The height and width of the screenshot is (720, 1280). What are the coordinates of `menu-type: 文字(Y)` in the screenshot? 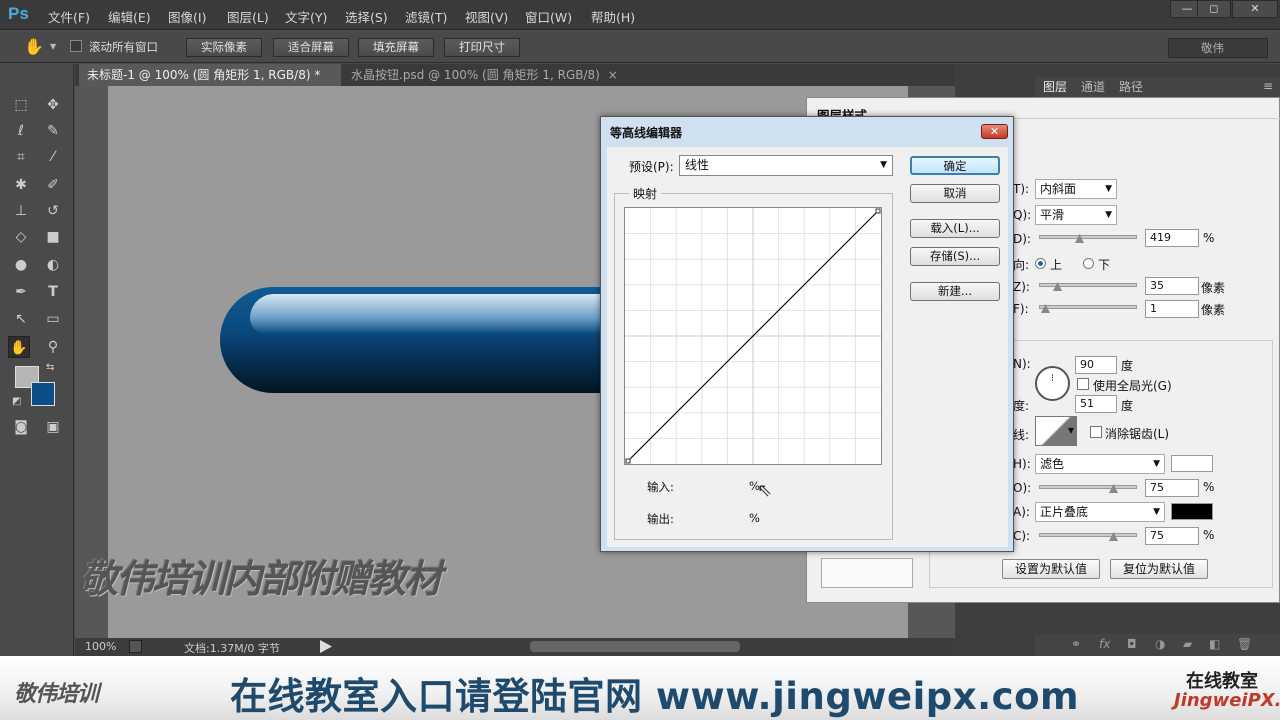 It's located at (306, 16).